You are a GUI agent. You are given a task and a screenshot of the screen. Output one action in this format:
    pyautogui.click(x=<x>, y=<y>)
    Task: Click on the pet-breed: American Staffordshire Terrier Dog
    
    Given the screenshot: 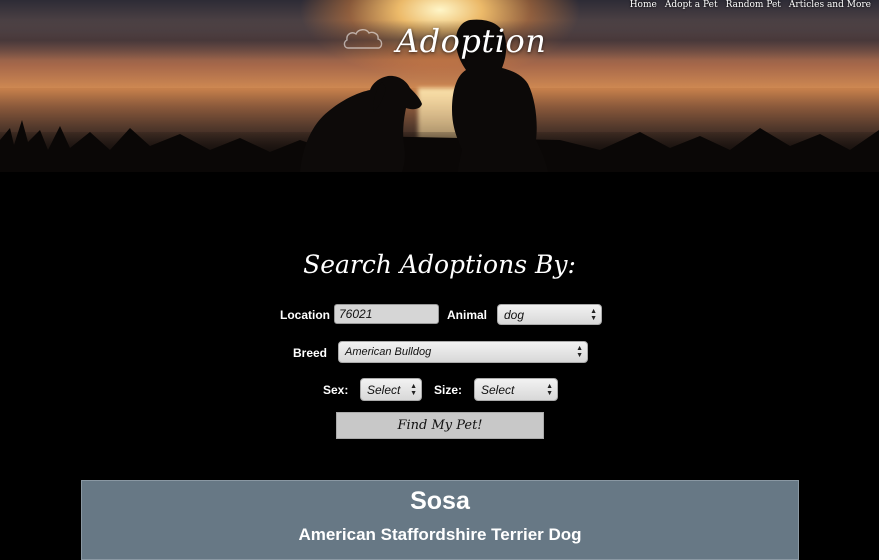 What is the action you would take?
    pyautogui.click(x=440, y=534)
    